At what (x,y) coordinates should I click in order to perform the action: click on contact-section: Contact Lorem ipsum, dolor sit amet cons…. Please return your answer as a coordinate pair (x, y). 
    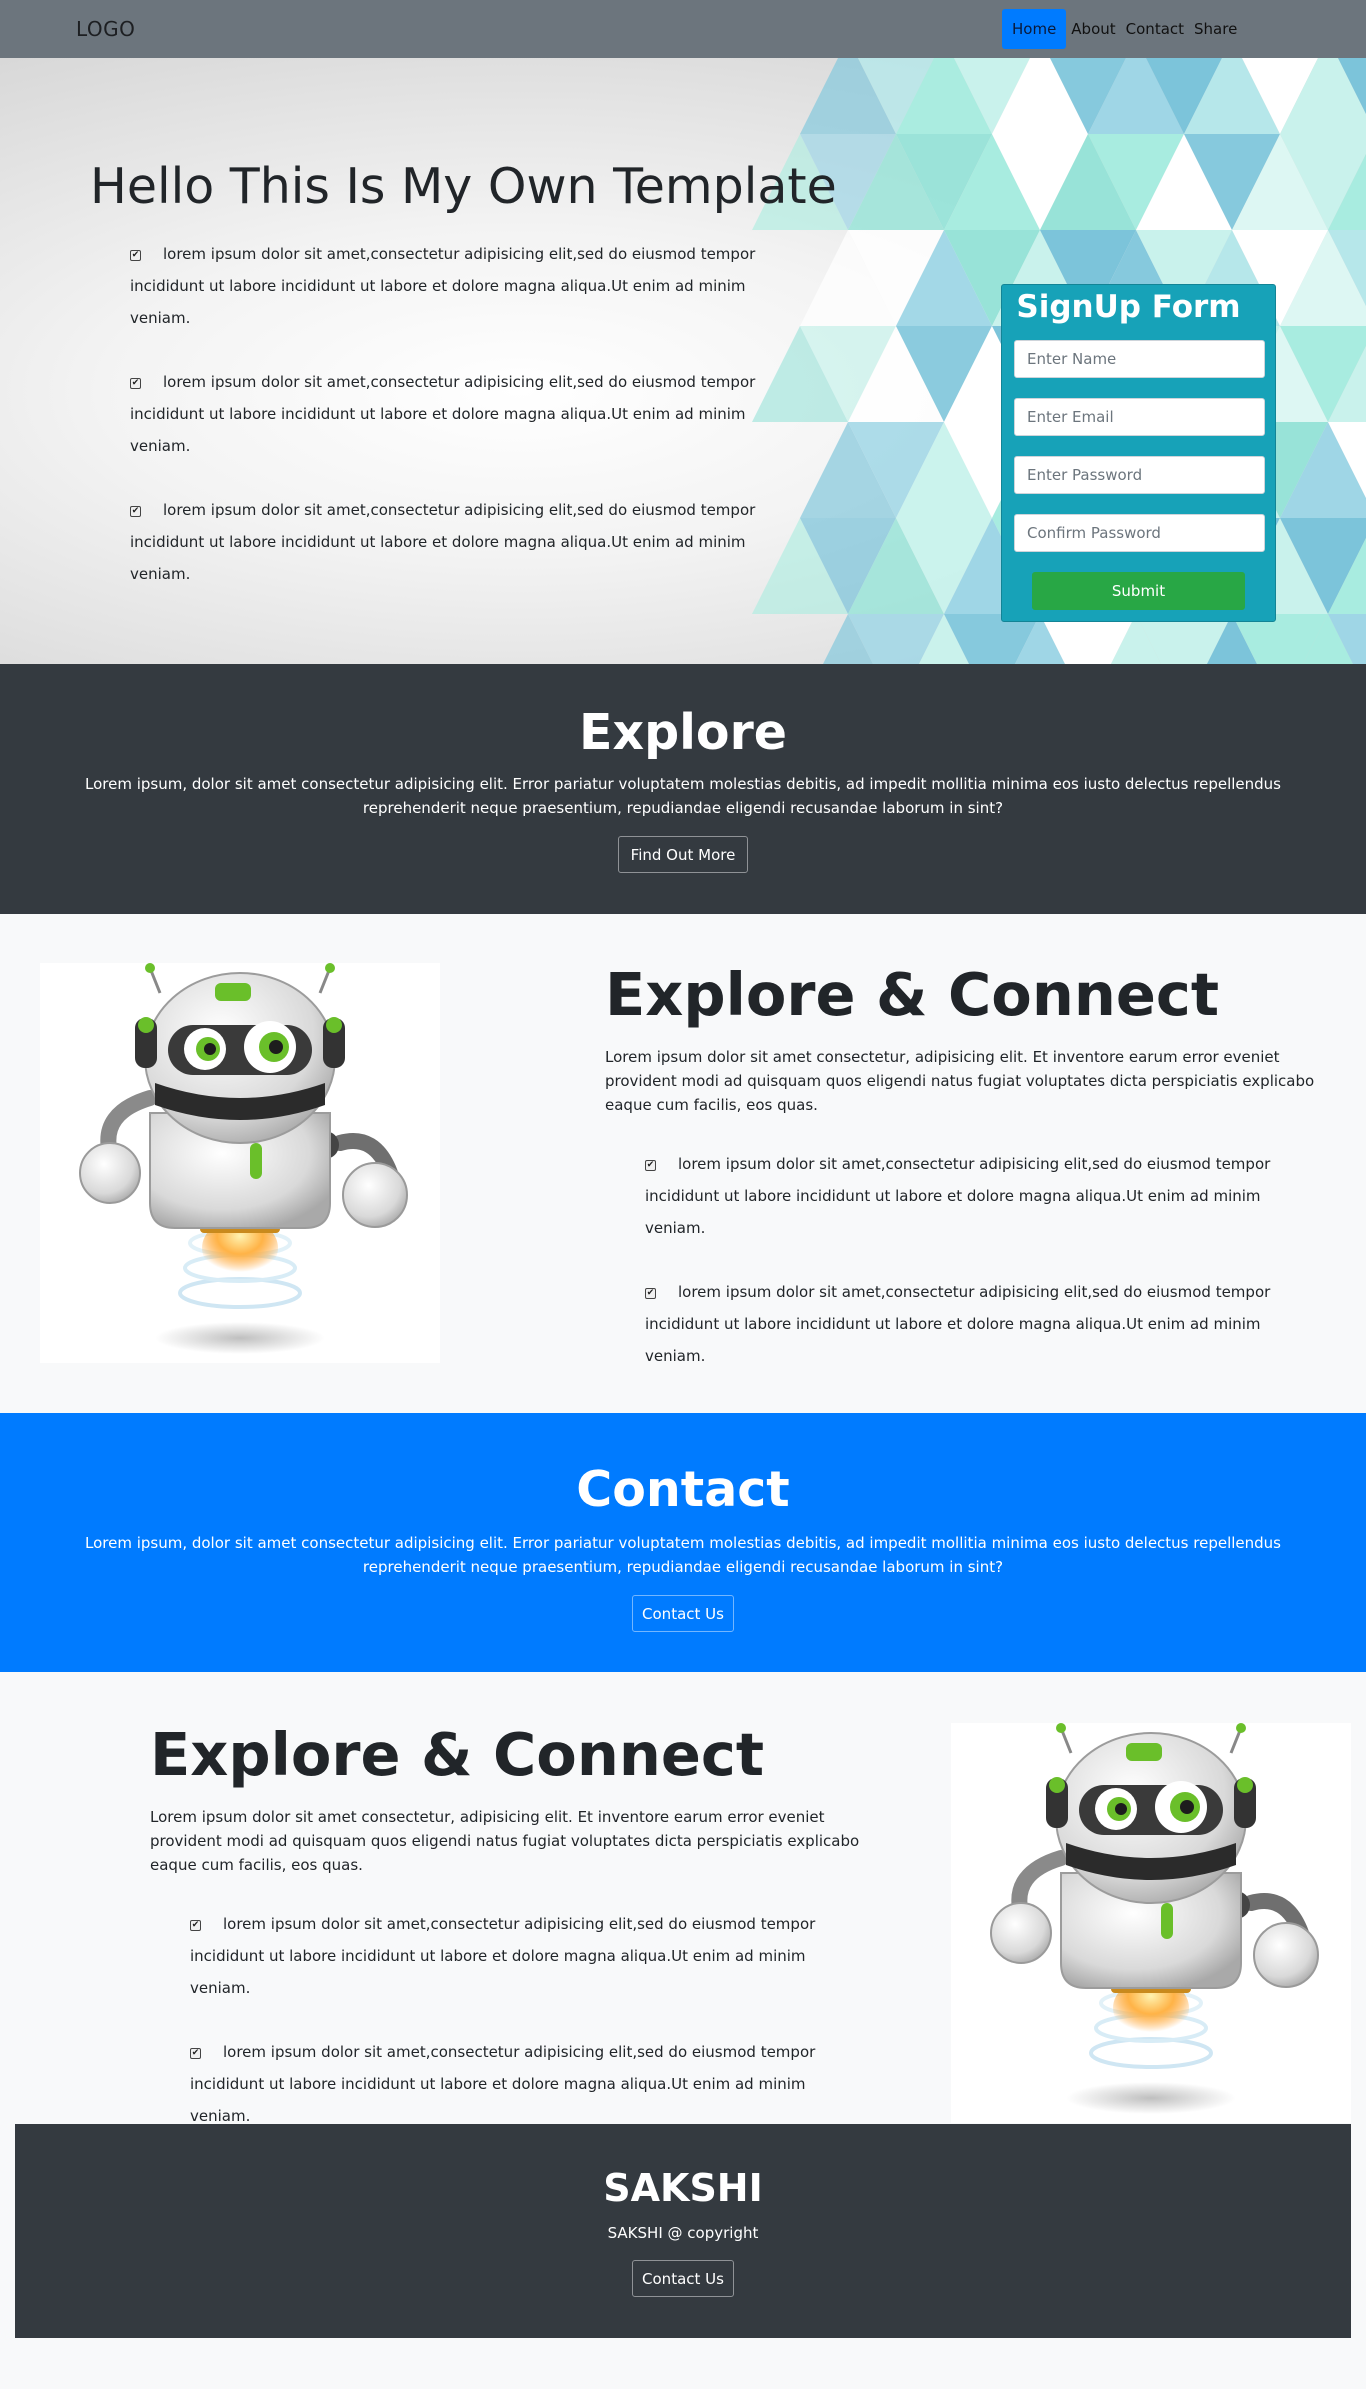
    Looking at the image, I should click on (683, 1542).